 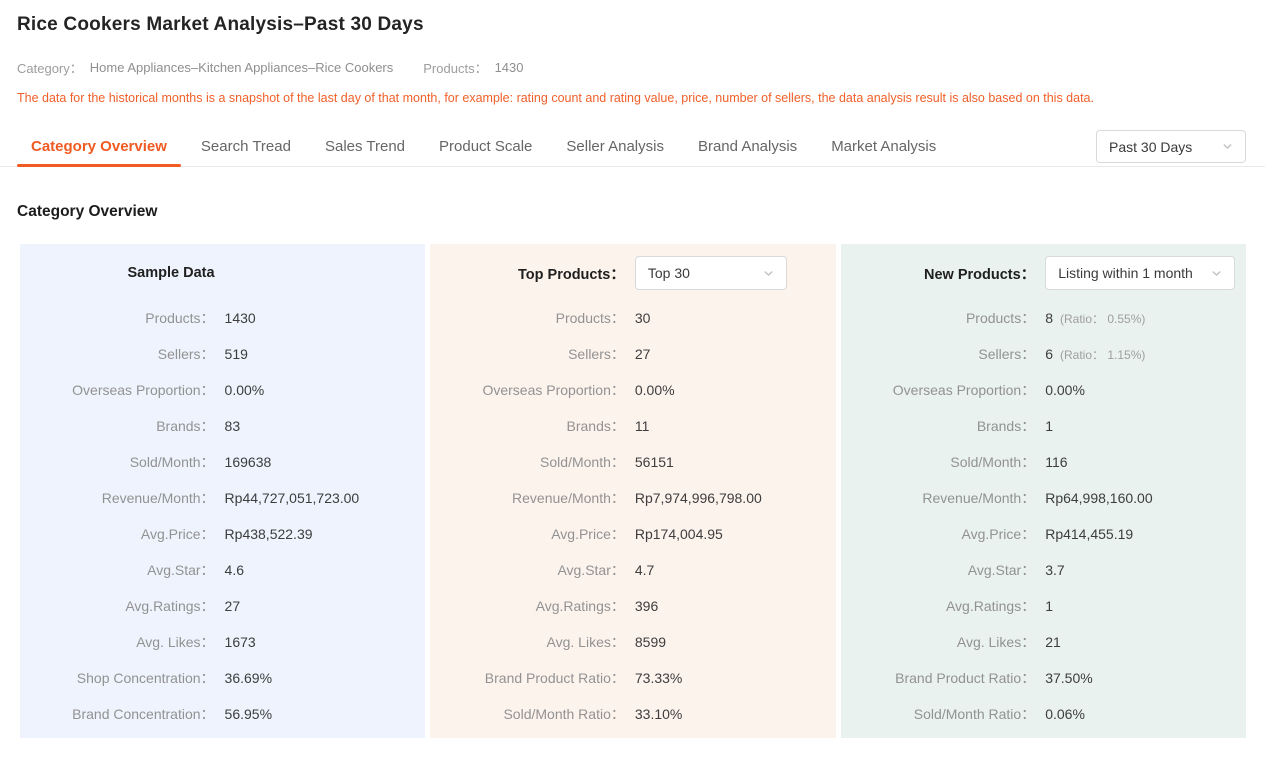 What do you see at coordinates (883, 146) in the screenshot?
I see `tab-market-analysis: Market Analysis` at bounding box center [883, 146].